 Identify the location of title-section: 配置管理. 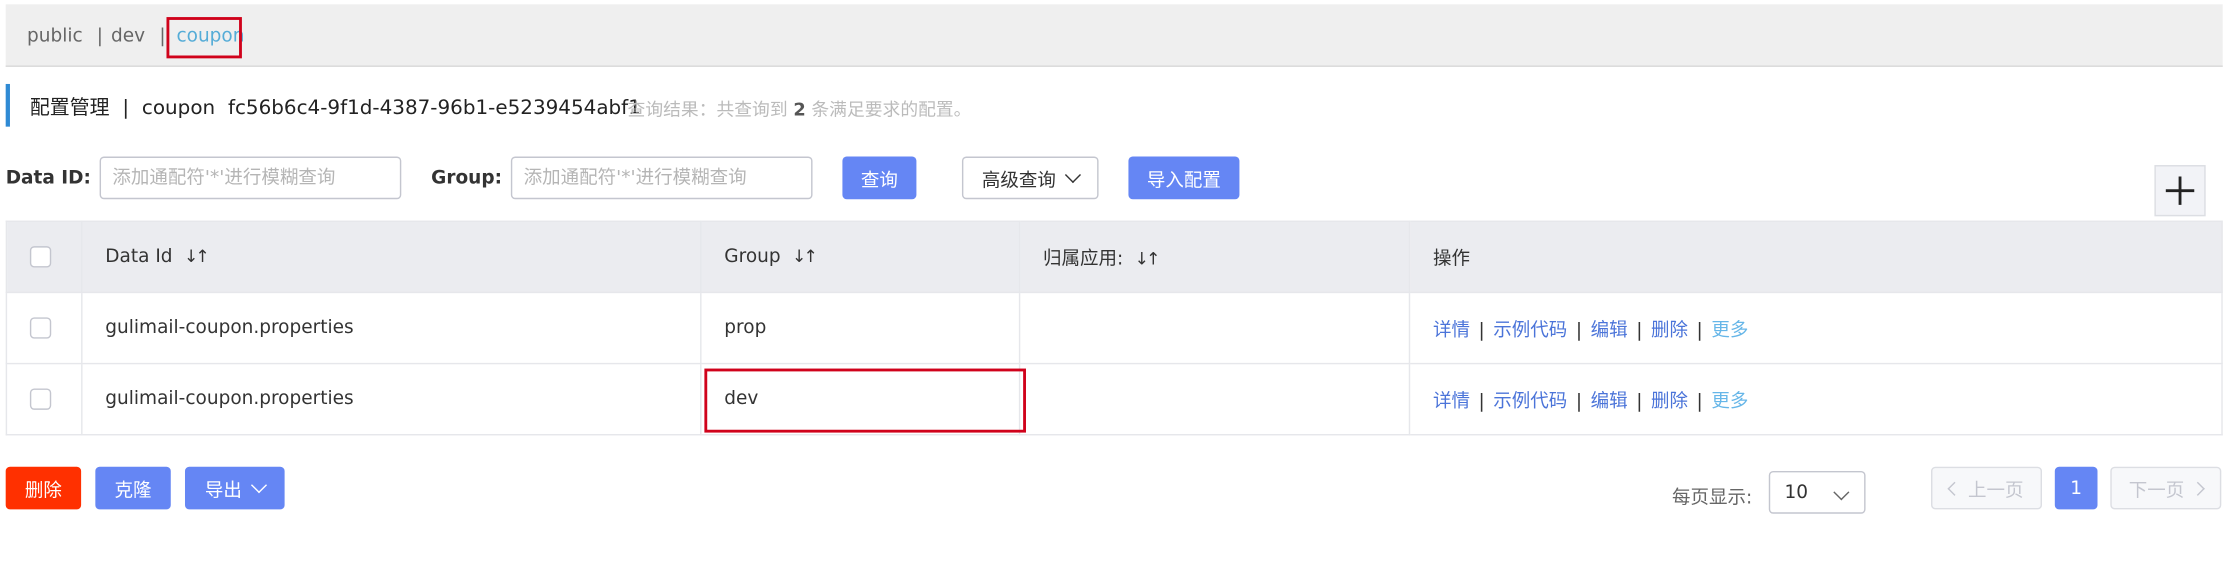
(69, 108).